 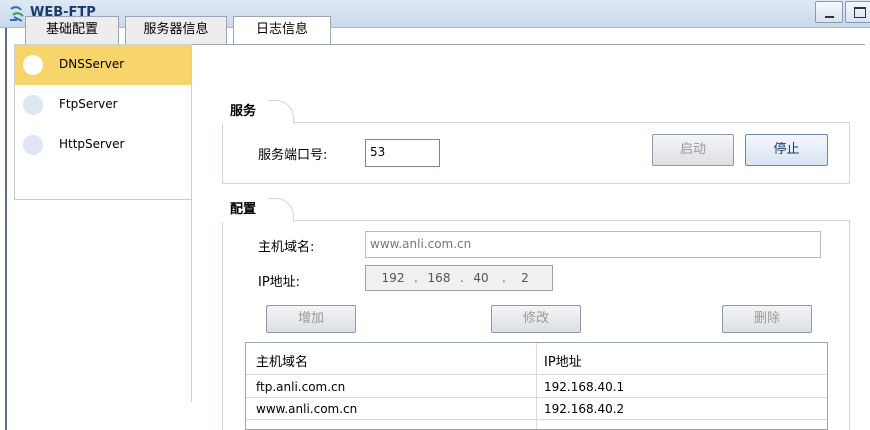 I want to click on ip-label: IP地址:, so click(x=279, y=282).